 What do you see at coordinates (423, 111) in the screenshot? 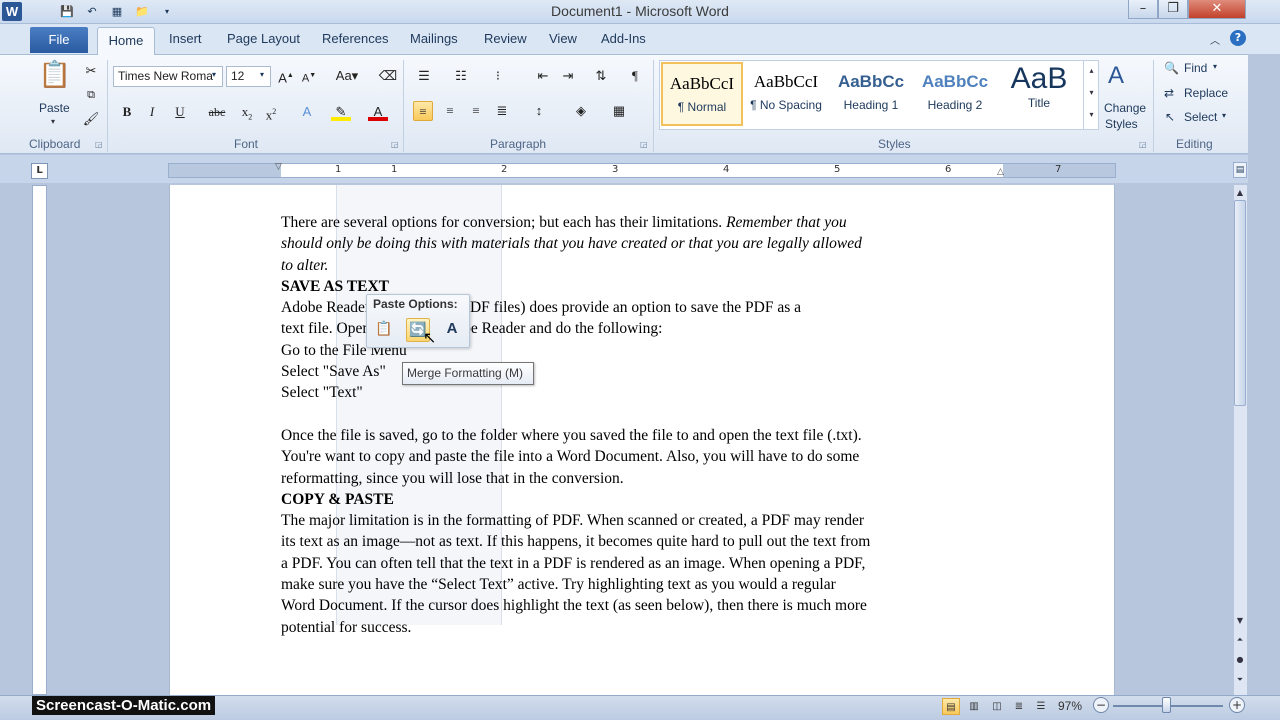
I see `align-left-icon: ≡` at bounding box center [423, 111].